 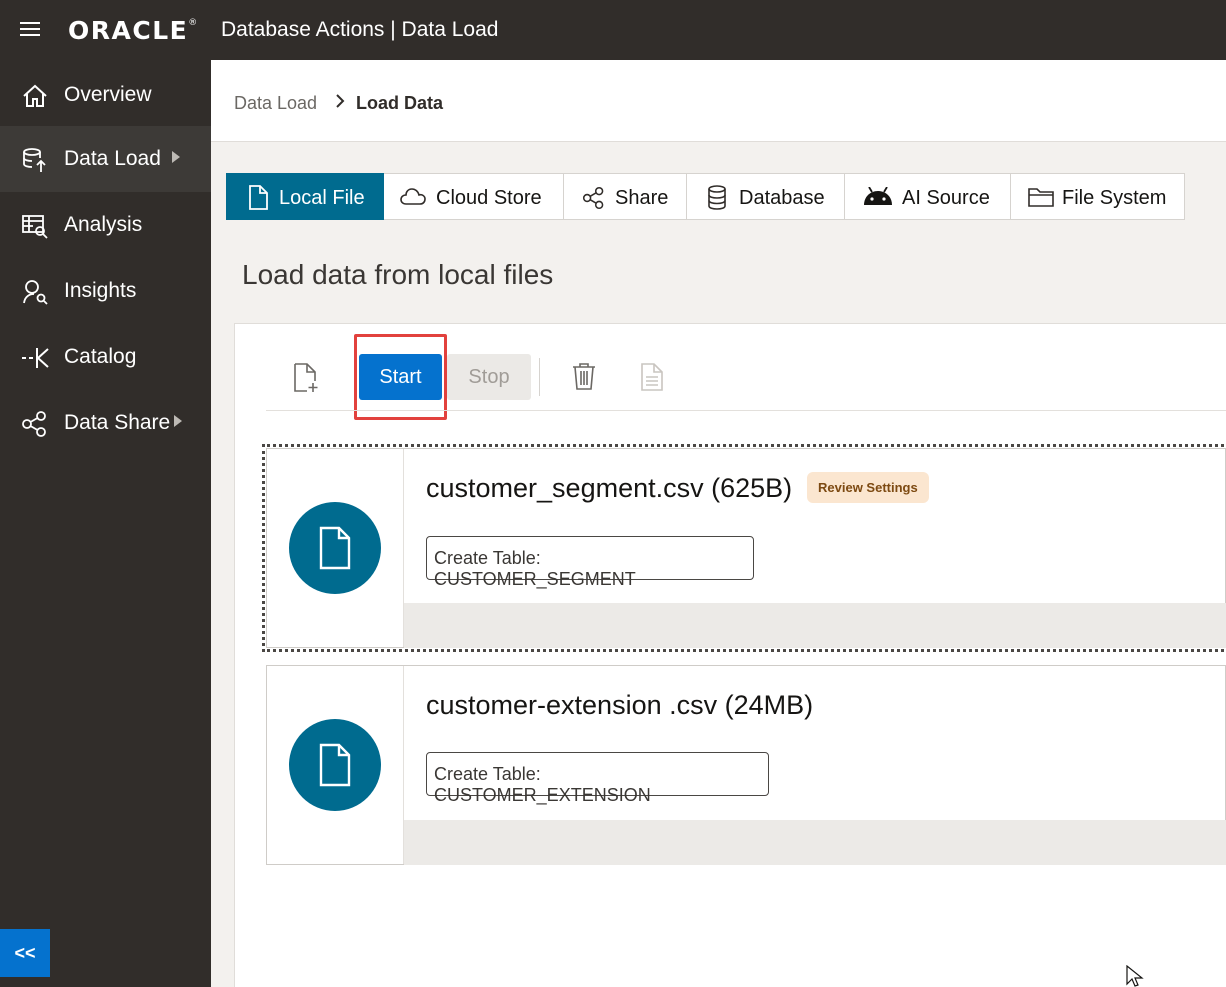 What do you see at coordinates (868, 487) in the screenshot?
I see `review-settings-badge: Review Settings` at bounding box center [868, 487].